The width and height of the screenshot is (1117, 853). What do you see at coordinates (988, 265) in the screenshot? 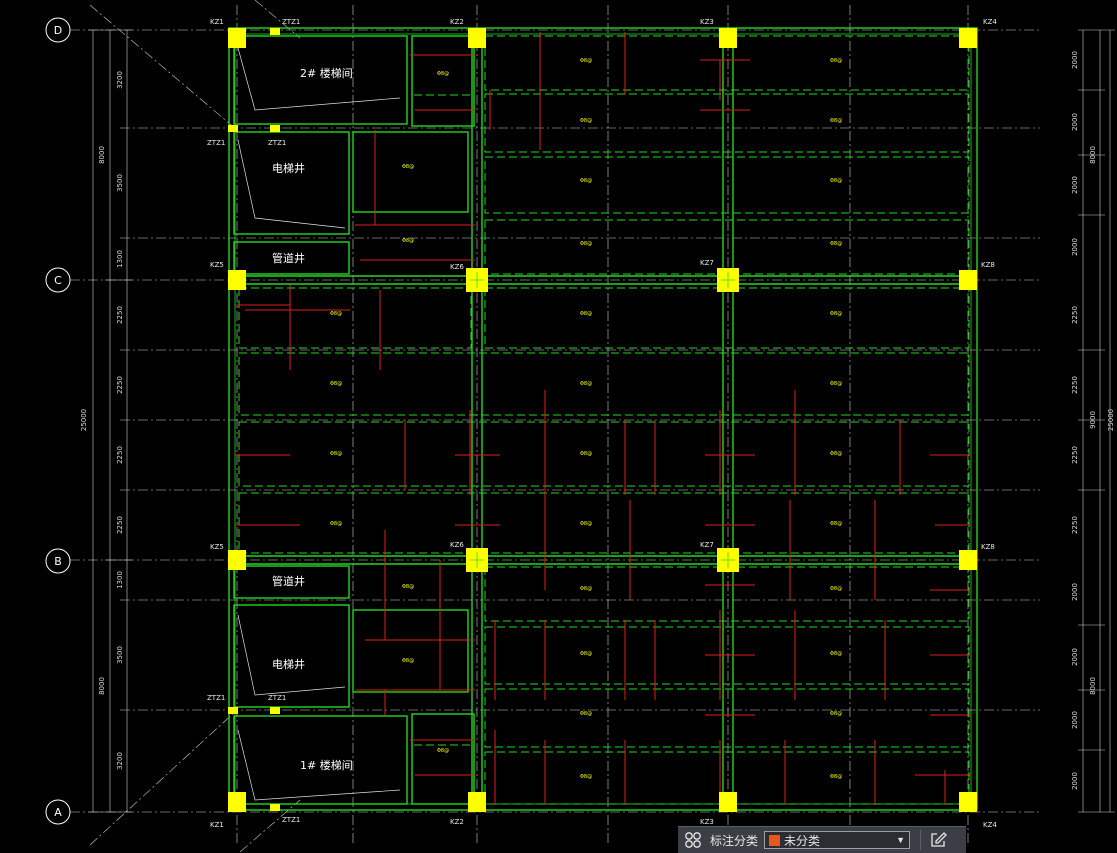
I see `column-label: KZ8` at bounding box center [988, 265].